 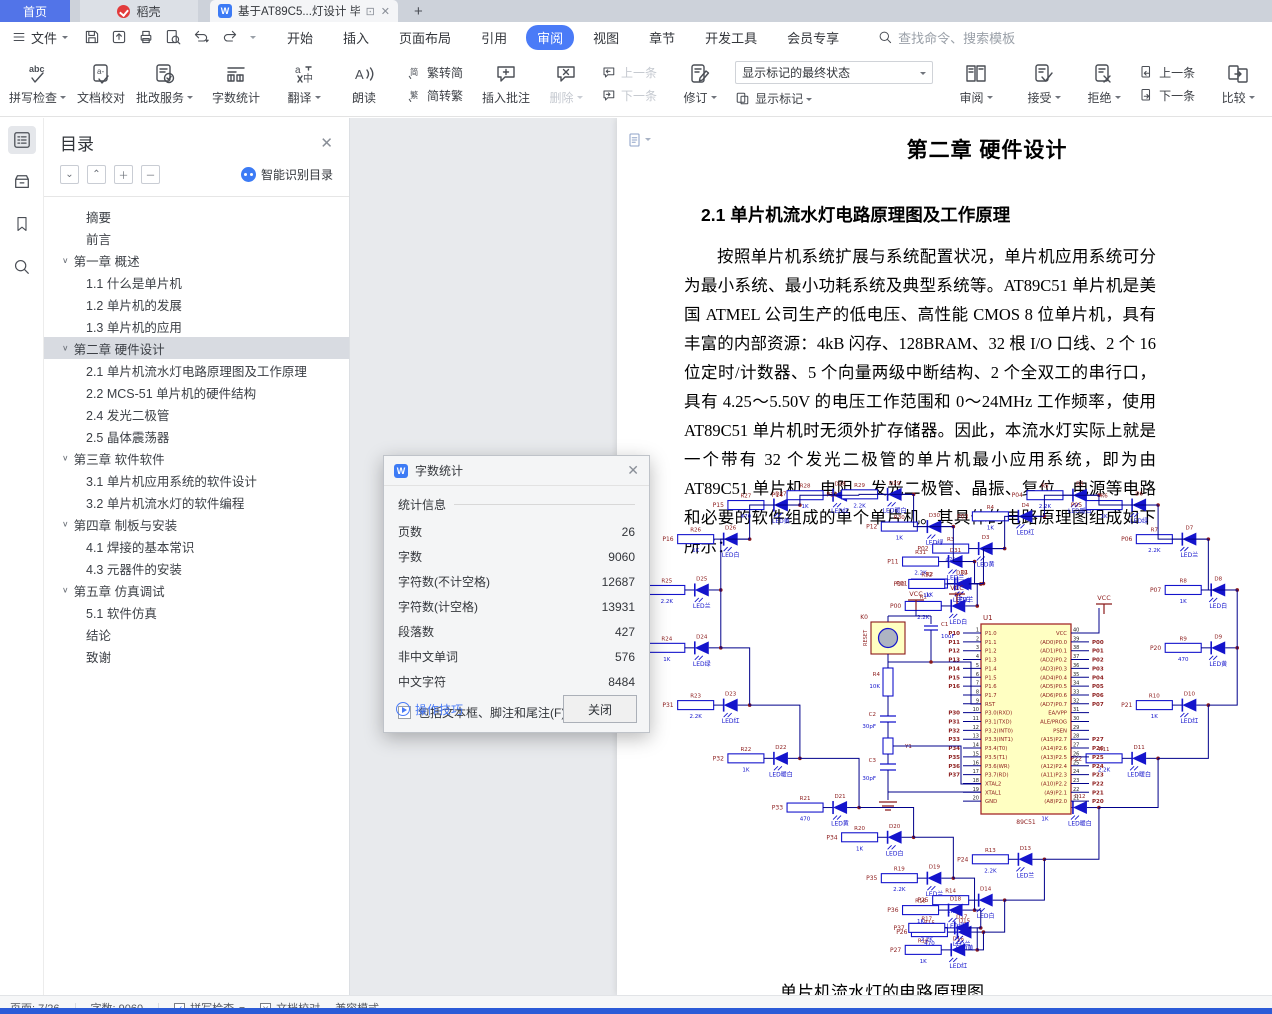 I want to click on prev-comment-button: 上一条, so click(x=629, y=72).